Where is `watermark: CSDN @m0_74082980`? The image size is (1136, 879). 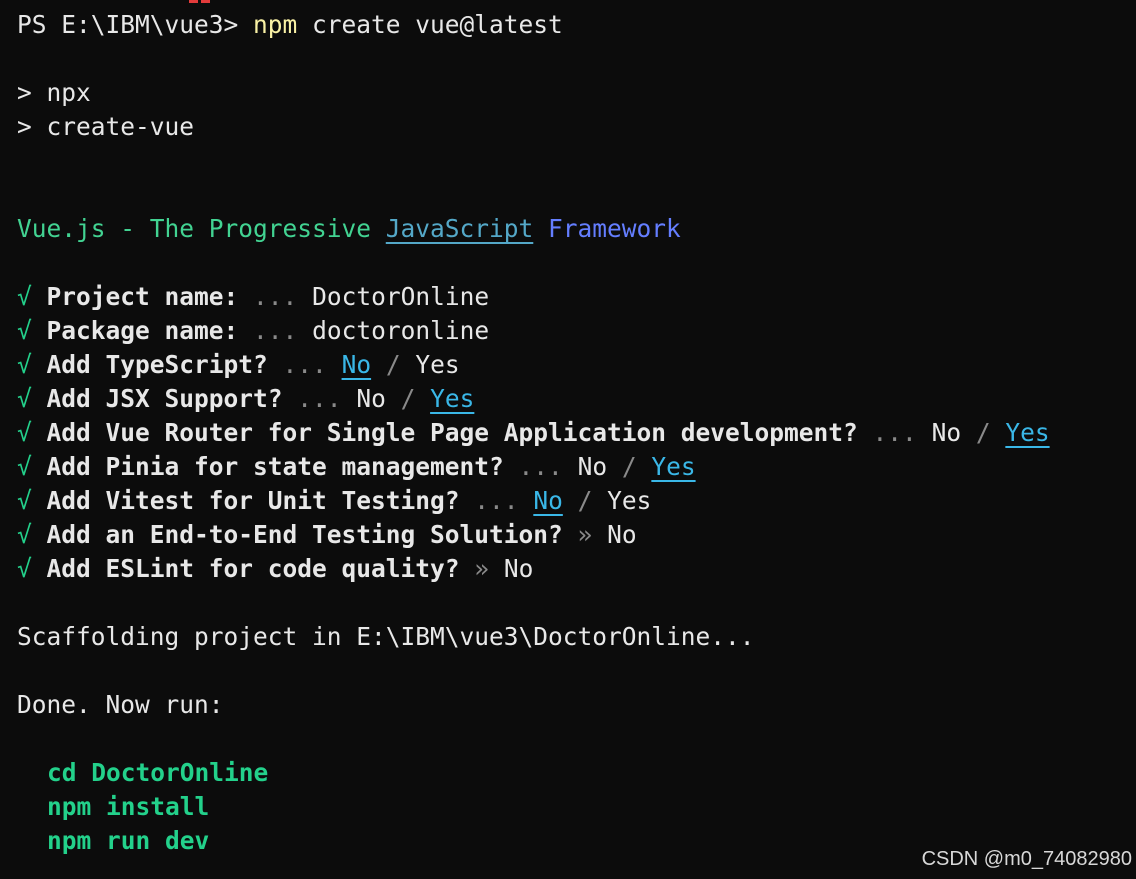
watermark: CSDN @m0_74082980 is located at coordinates (1026, 859).